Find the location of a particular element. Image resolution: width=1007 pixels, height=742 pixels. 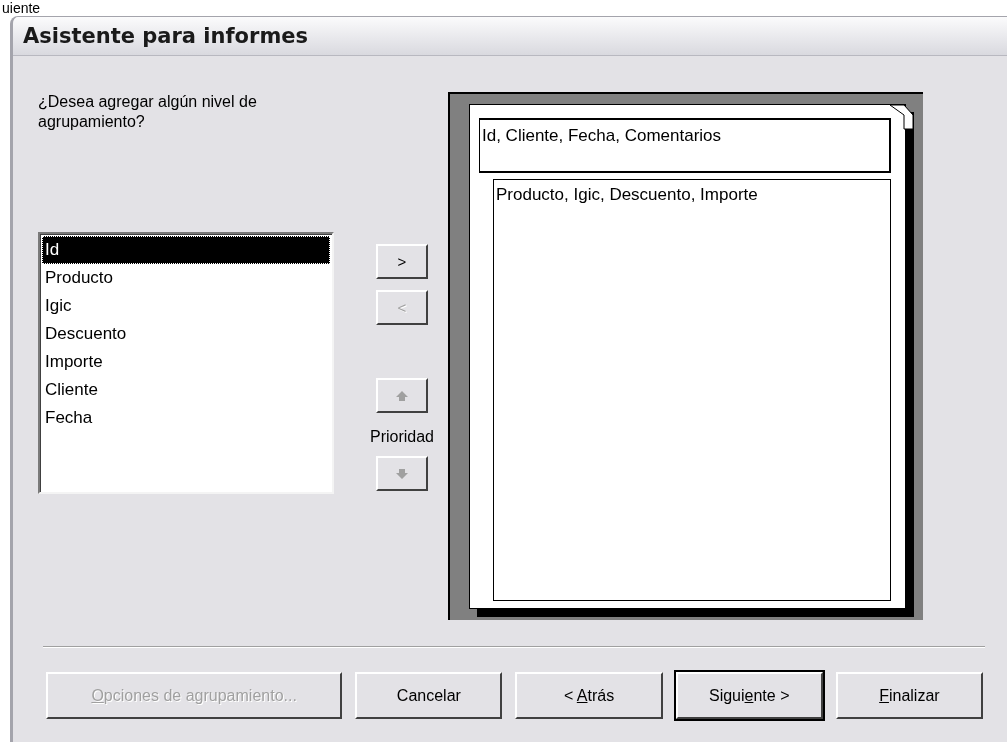

field-list-item: Importe is located at coordinates (186, 362).